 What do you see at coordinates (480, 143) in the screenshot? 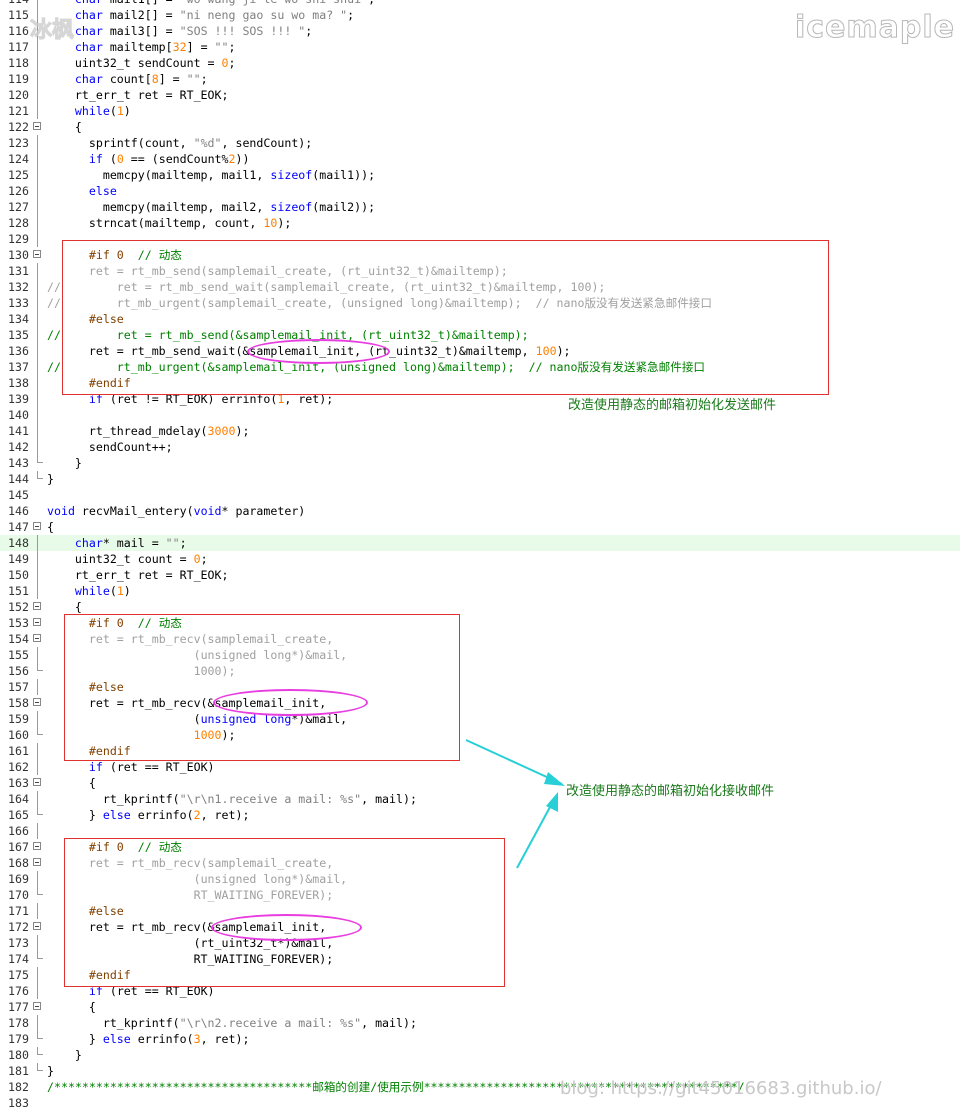
I see `code-line: 123 sprintf(count, "%d", sendCount);` at bounding box center [480, 143].